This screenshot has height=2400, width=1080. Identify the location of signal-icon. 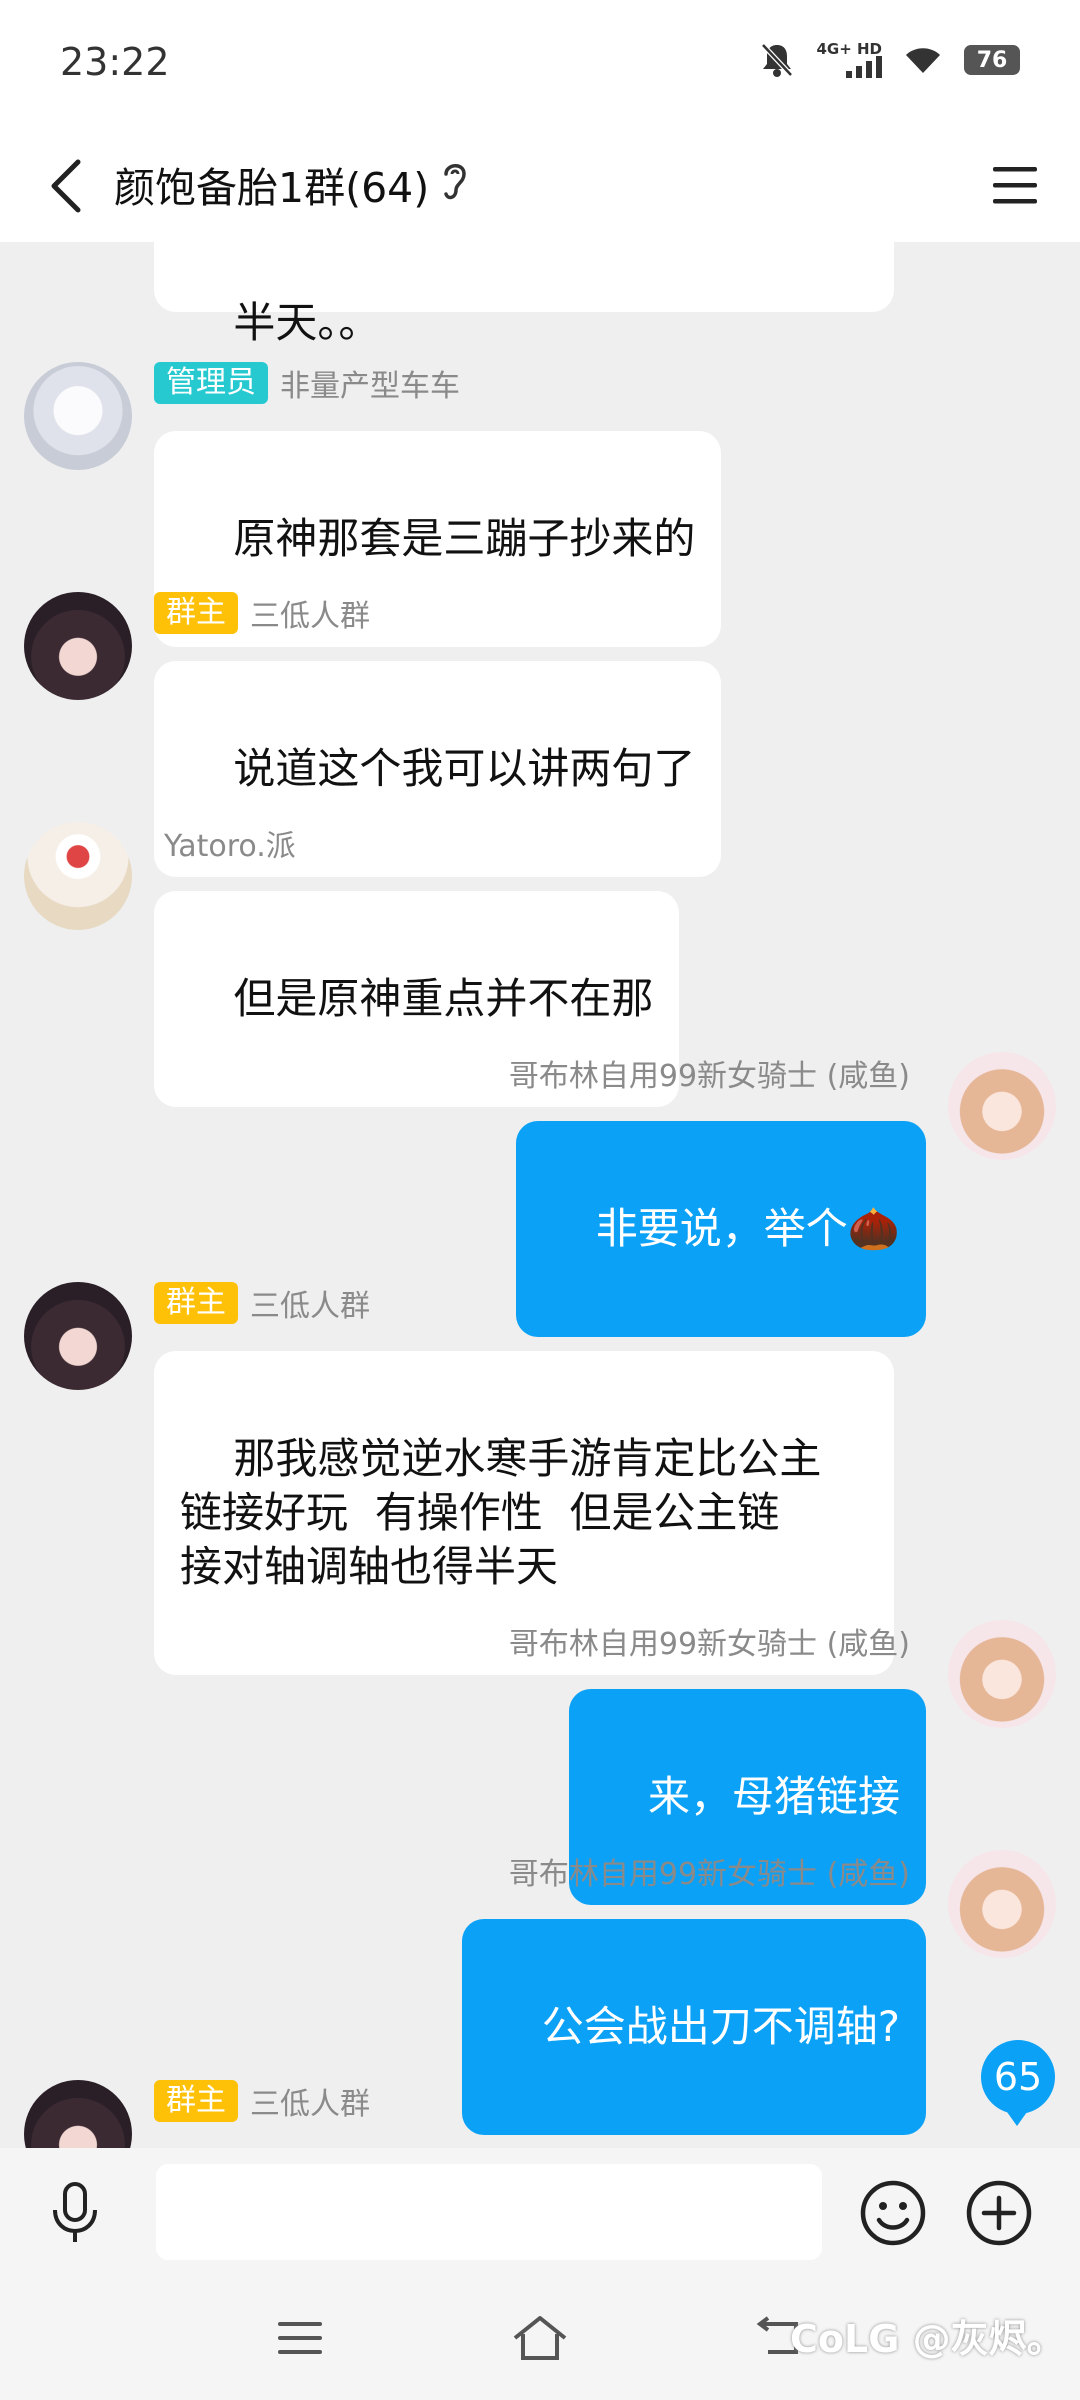
(864, 67).